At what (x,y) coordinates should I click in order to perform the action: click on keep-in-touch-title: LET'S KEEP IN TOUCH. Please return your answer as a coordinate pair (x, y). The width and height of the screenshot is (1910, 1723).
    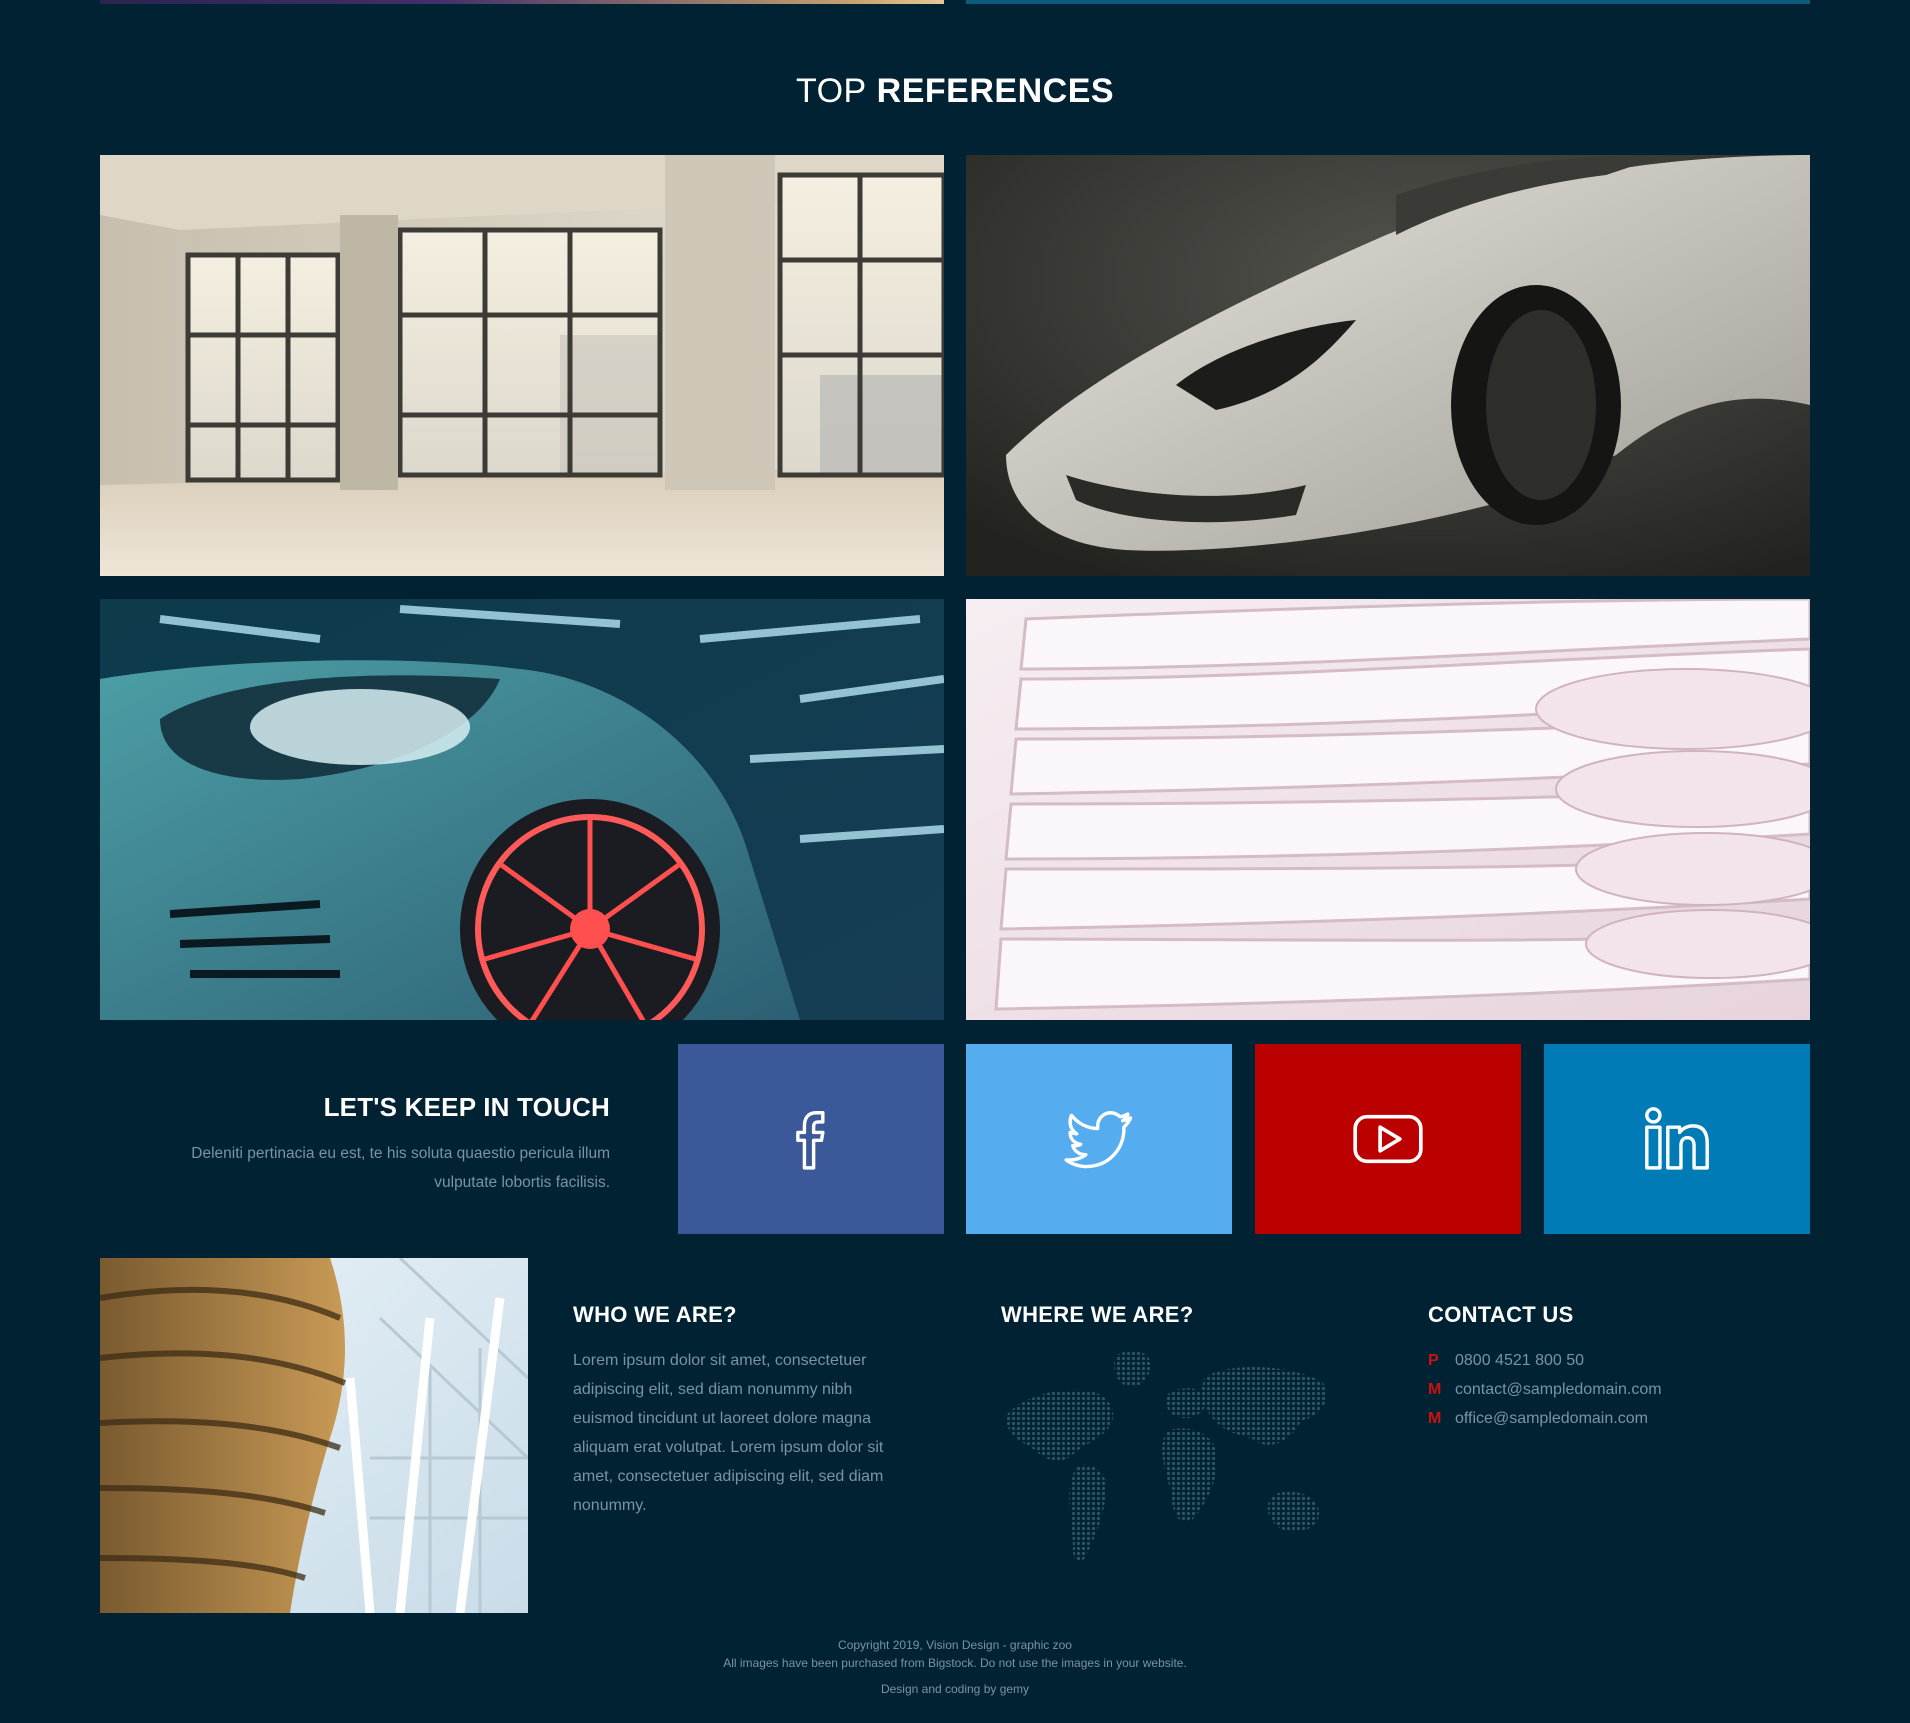
    Looking at the image, I should click on (466, 1107).